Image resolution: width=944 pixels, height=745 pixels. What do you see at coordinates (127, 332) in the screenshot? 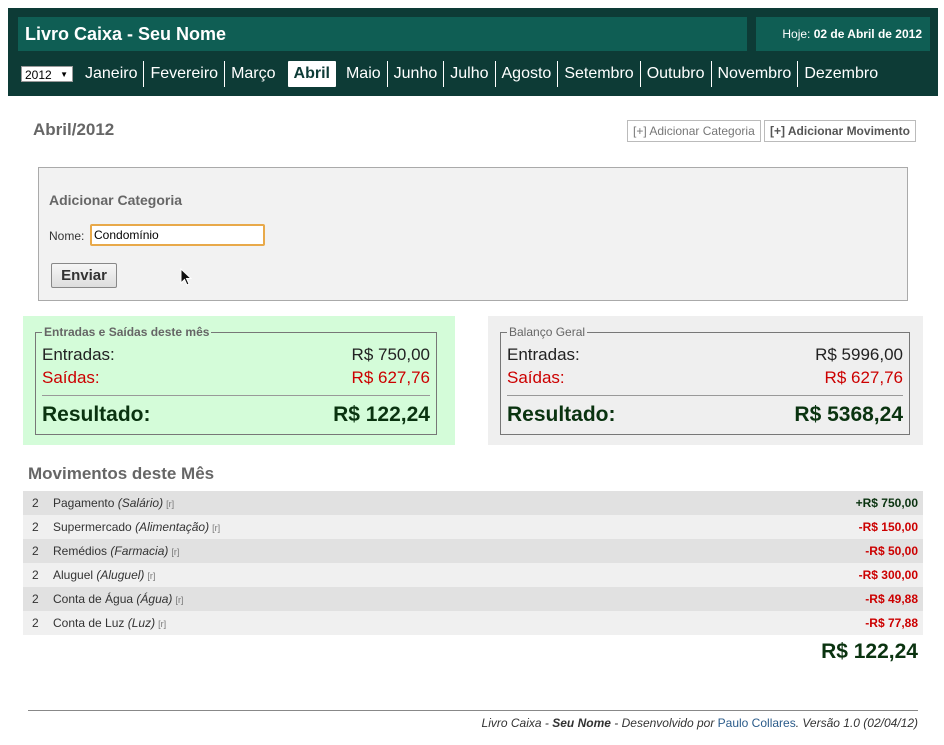
I see `month-summary-legend: Entradas e Saídas deste mês` at bounding box center [127, 332].